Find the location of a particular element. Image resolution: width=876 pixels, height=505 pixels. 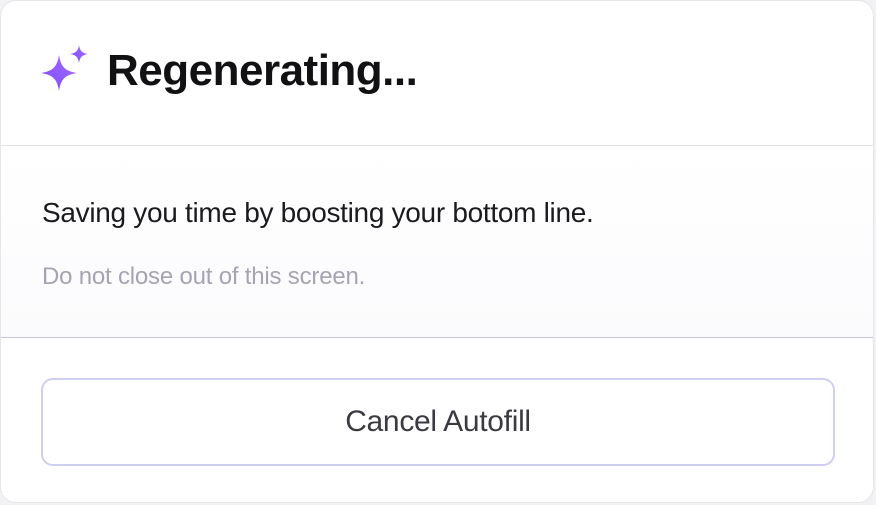

warning-message: Do not close out of this screen. is located at coordinates (204, 276).